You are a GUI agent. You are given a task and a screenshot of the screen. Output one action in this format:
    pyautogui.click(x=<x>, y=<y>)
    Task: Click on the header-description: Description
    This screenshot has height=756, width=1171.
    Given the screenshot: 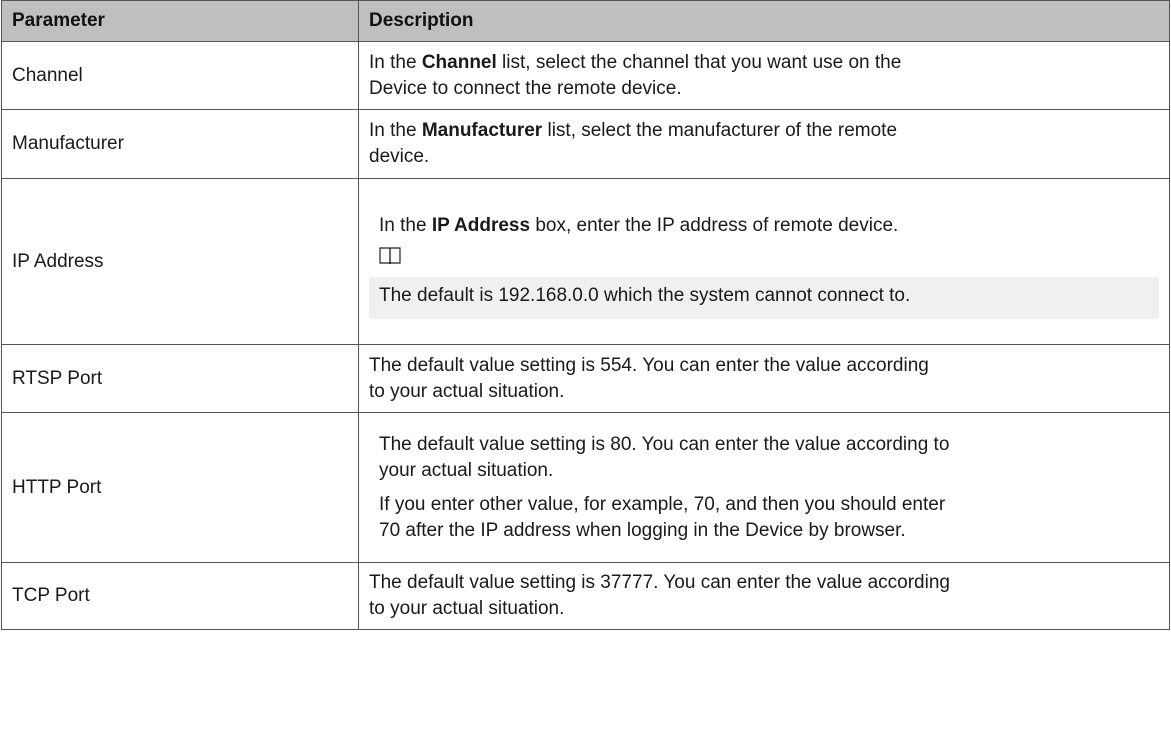 What is the action you would take?
    pyautogui.click(x=764, y=21)
    